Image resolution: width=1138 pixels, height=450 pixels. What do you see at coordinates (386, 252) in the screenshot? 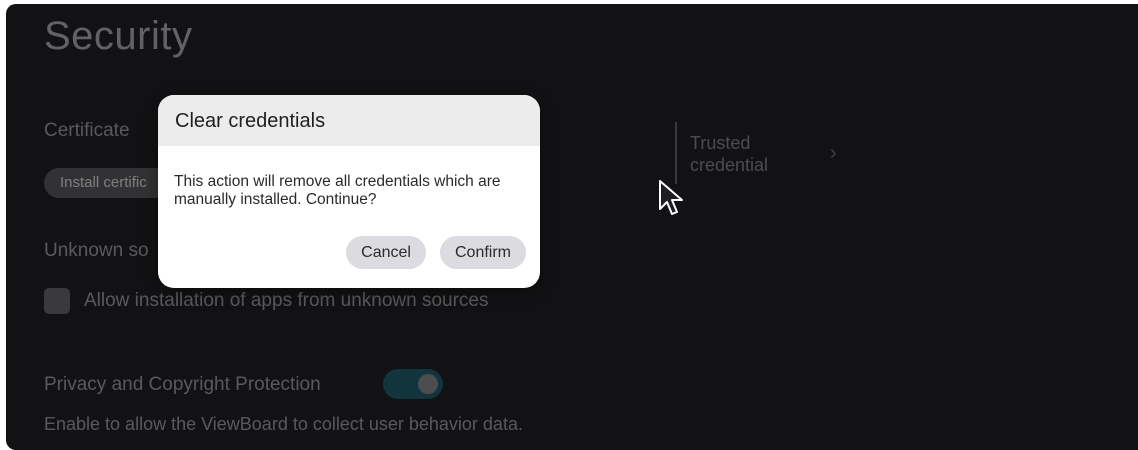
I see `cancel-button: Cancel` at bounding box center [386, 252].